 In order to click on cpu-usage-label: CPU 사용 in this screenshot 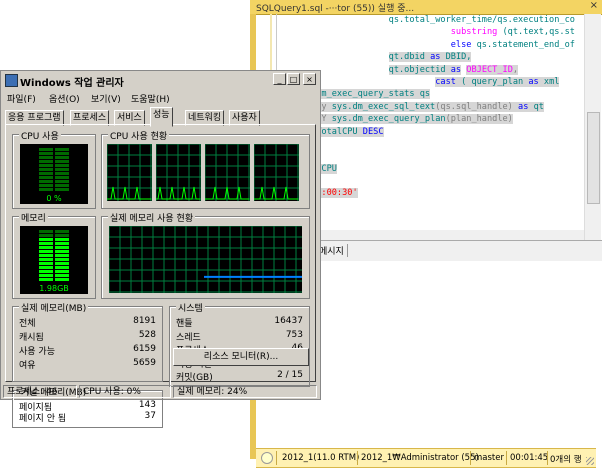, I will do `click(40, 135)`.